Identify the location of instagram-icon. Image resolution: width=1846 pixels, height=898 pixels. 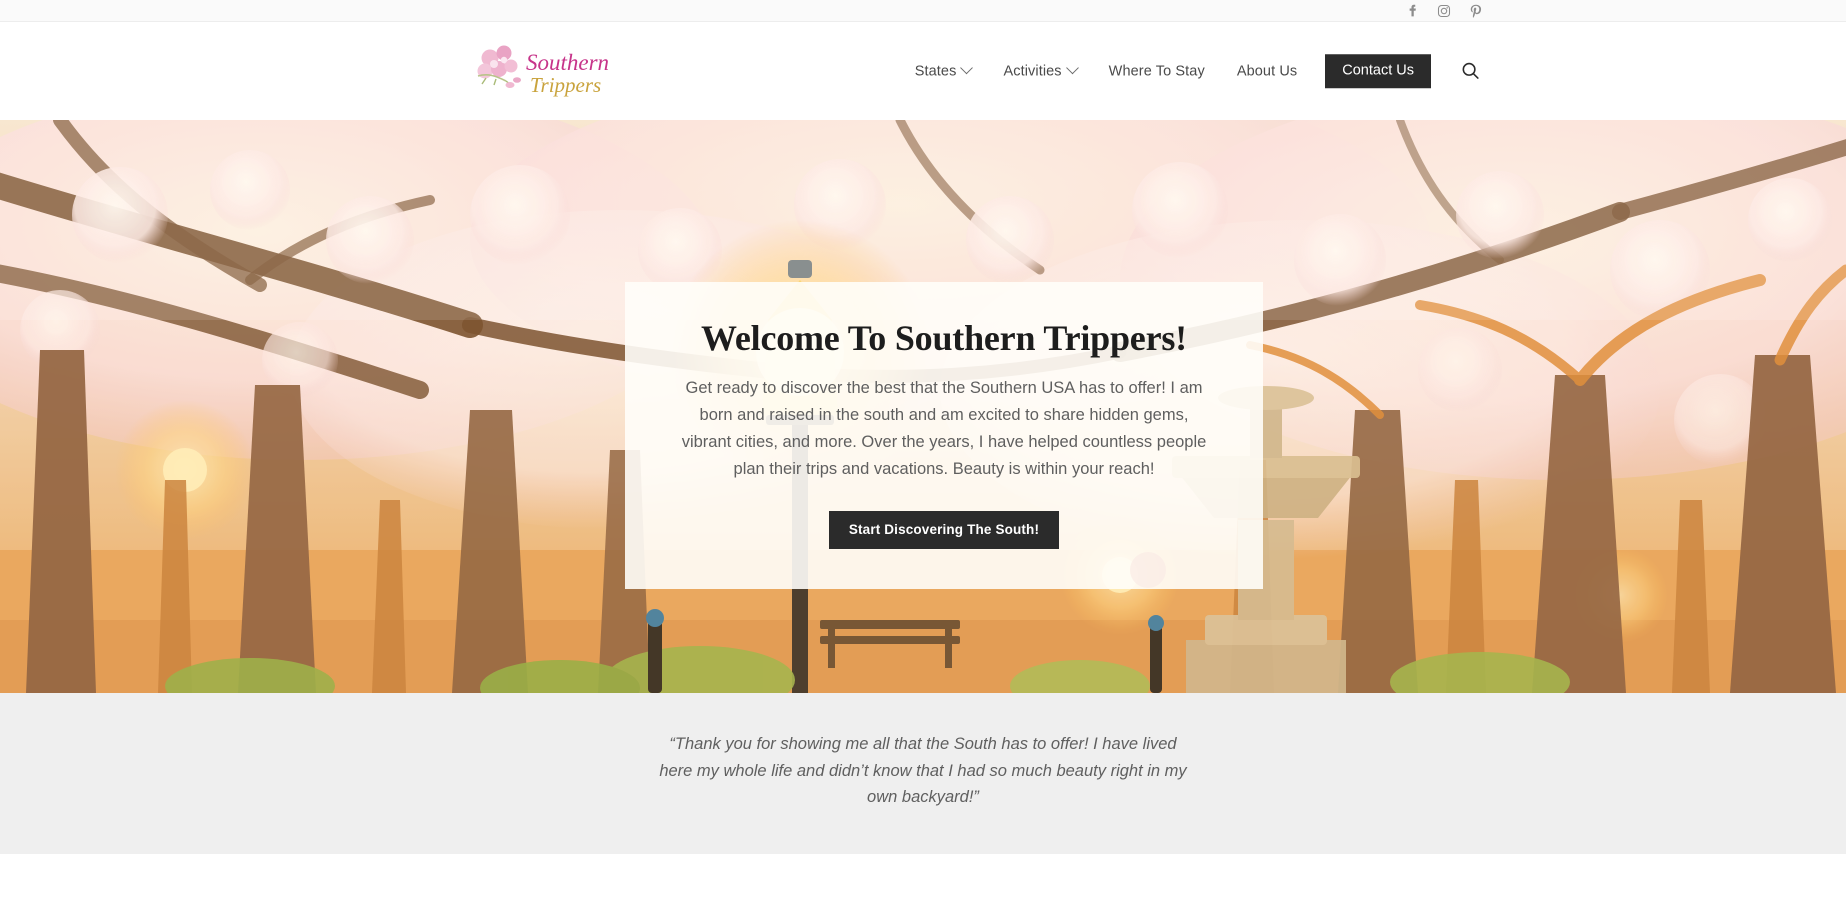
(1444, 11).